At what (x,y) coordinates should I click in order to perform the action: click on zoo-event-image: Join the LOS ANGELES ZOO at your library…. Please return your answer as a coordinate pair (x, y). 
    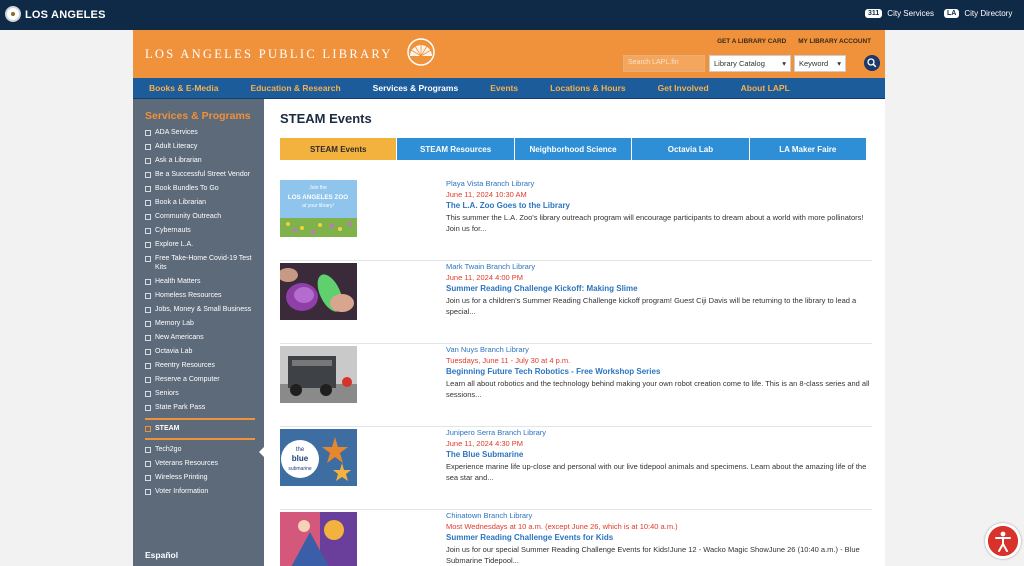
    Looking at the image, I should click on (318, 208).